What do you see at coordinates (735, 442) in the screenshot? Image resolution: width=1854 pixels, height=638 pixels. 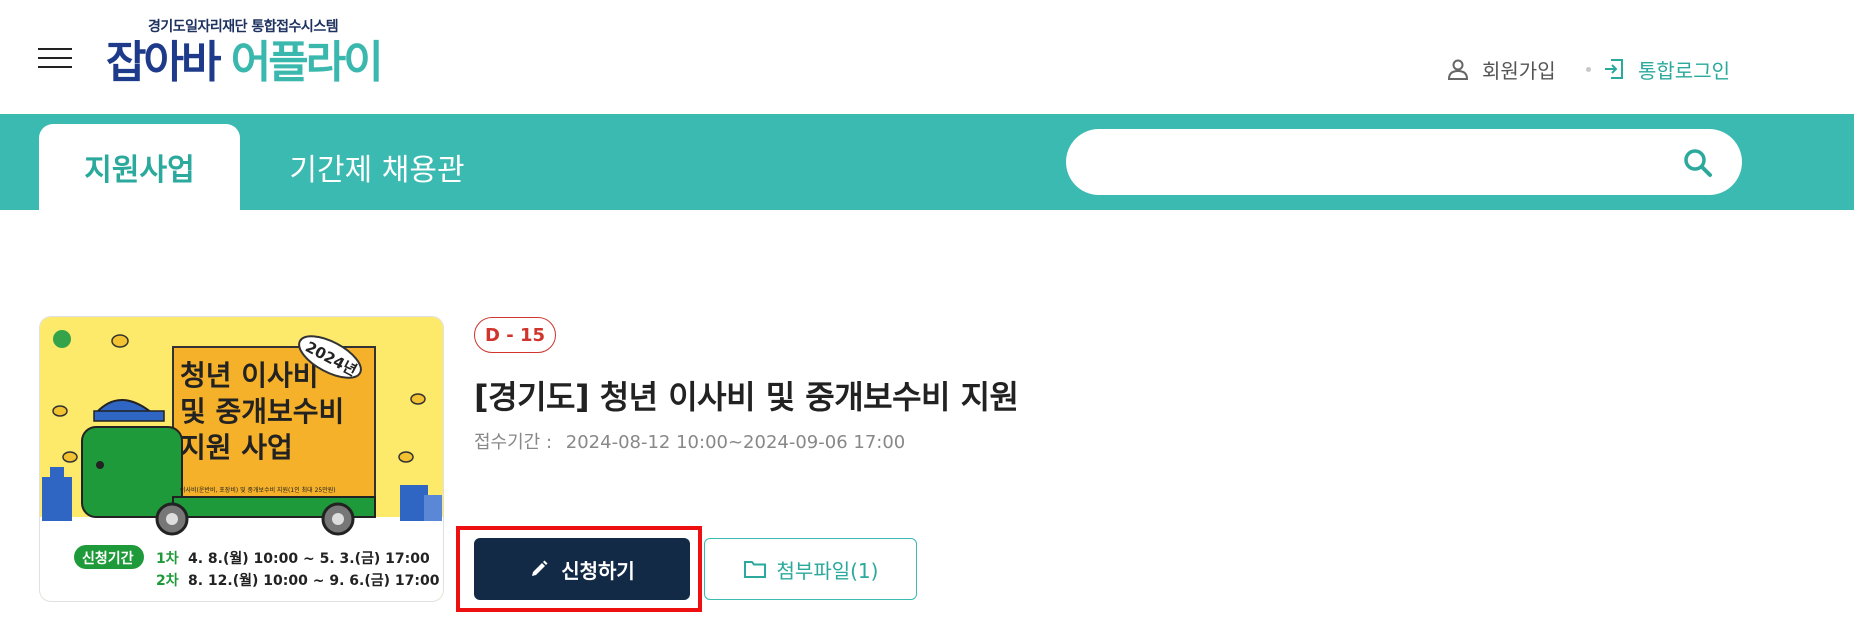 I see `period-value: 2024-08-12 10:00~2024-09-06 17:00` at bounding box center [735, 442].